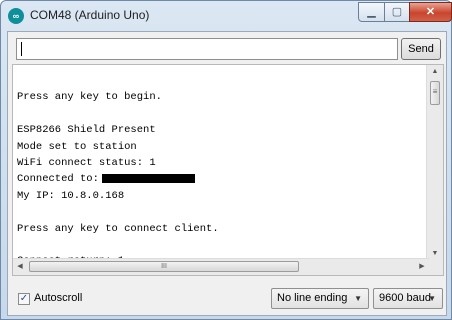 The width and height of the screenshot is (452, 320). What do you see at coordinates (58, 179) in the screenshot?
I see `connected-label: Connected to:` at bounding box center [58, 179].